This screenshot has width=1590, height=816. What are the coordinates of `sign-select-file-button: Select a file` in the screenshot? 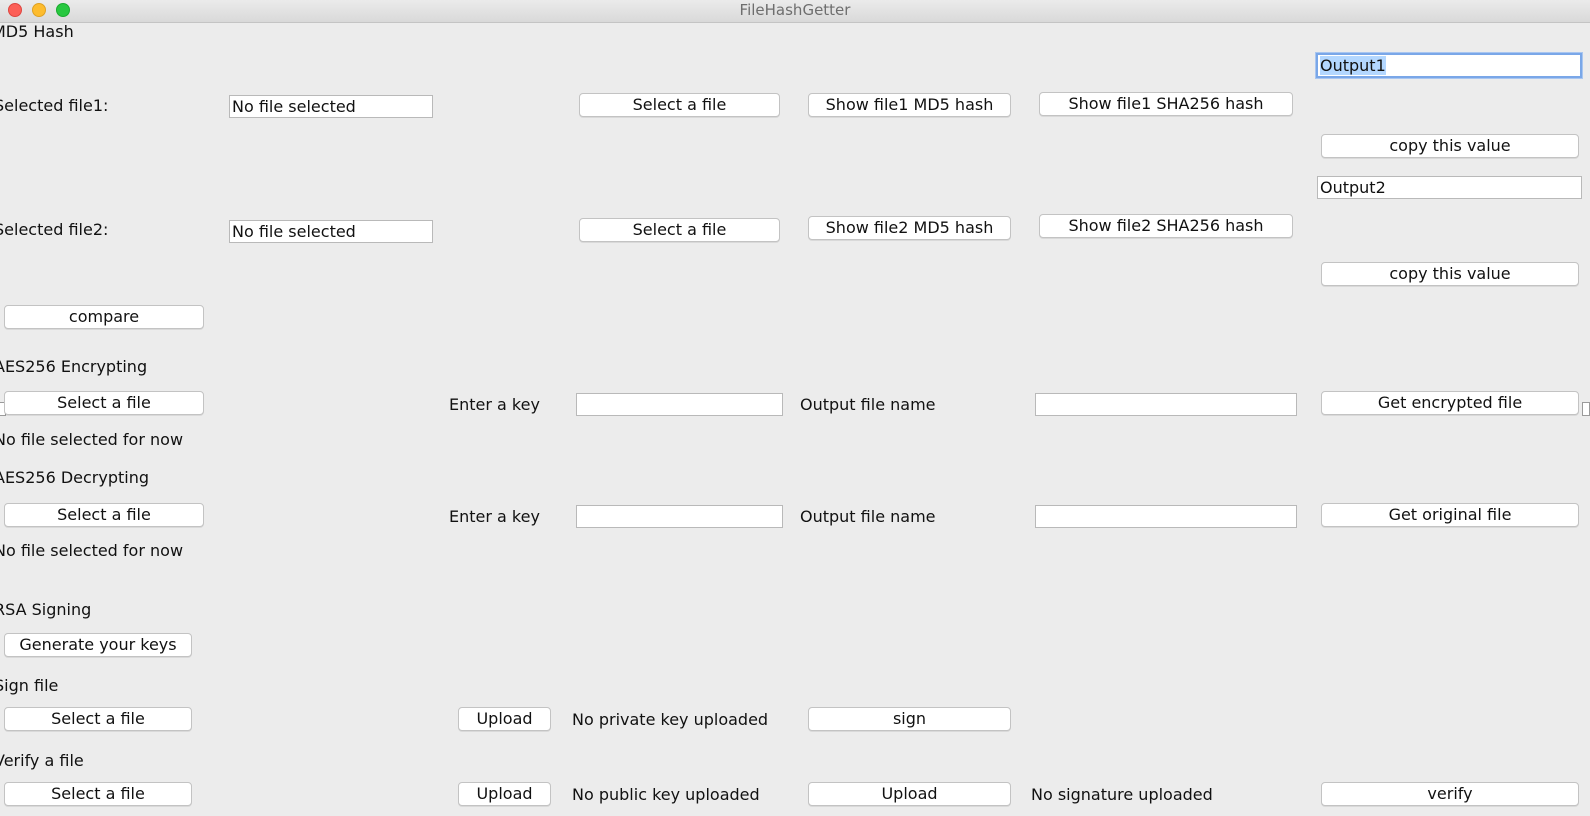 It's located at (98, 719).